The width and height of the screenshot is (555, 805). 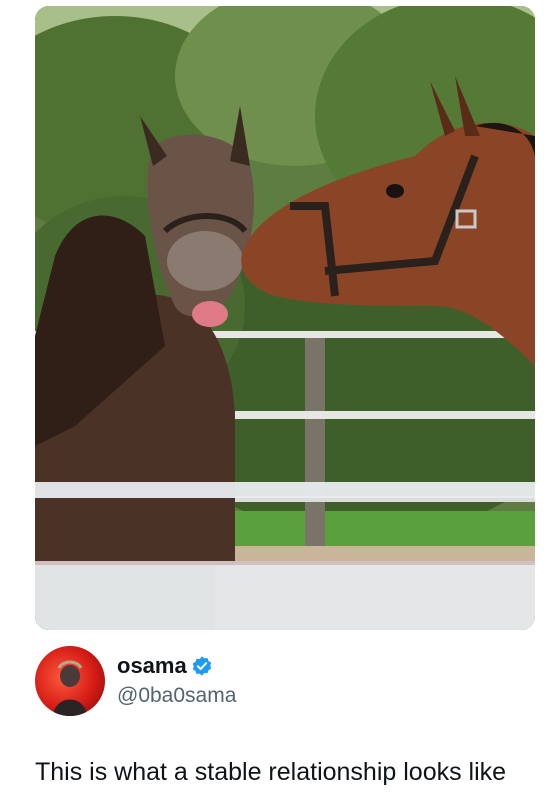 I want to click on author-block: osama @0ba0sama, so click(x=135, y=681).